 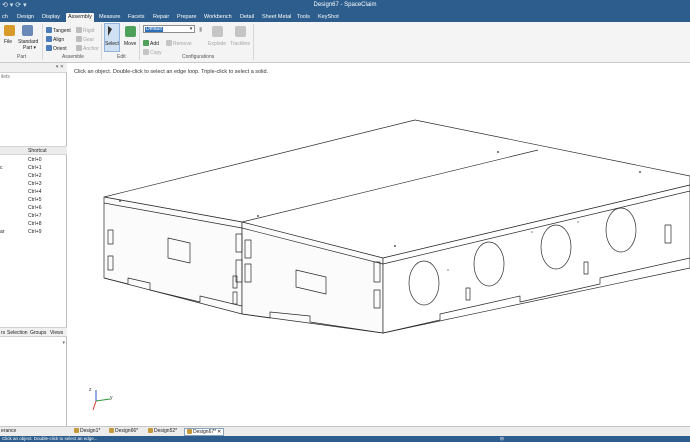 What do you see at coordinates (33, 192) in the screenshot?
I see `shortcut-row: Ctrl+4` at bounding box center [33, 192].